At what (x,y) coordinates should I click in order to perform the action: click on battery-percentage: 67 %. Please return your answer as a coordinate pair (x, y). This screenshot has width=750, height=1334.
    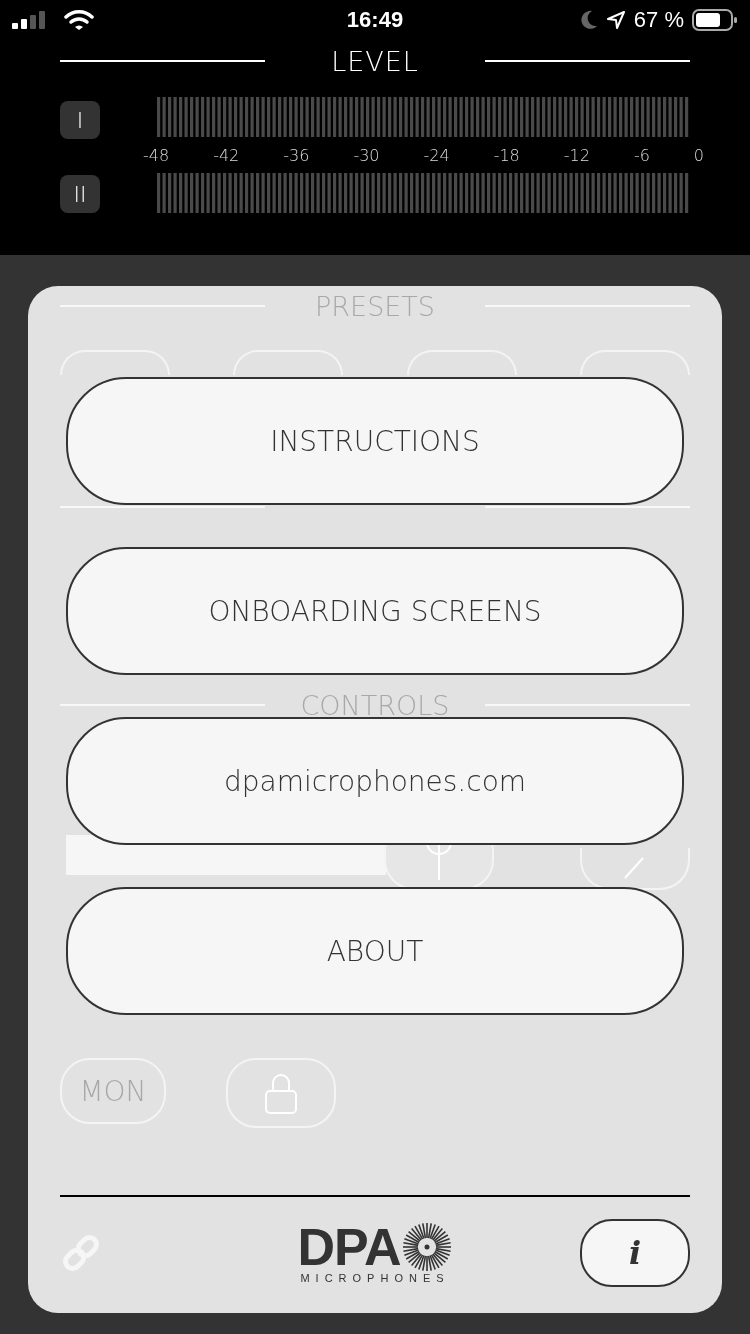
    Looking at the image, I should click on (658, 20).